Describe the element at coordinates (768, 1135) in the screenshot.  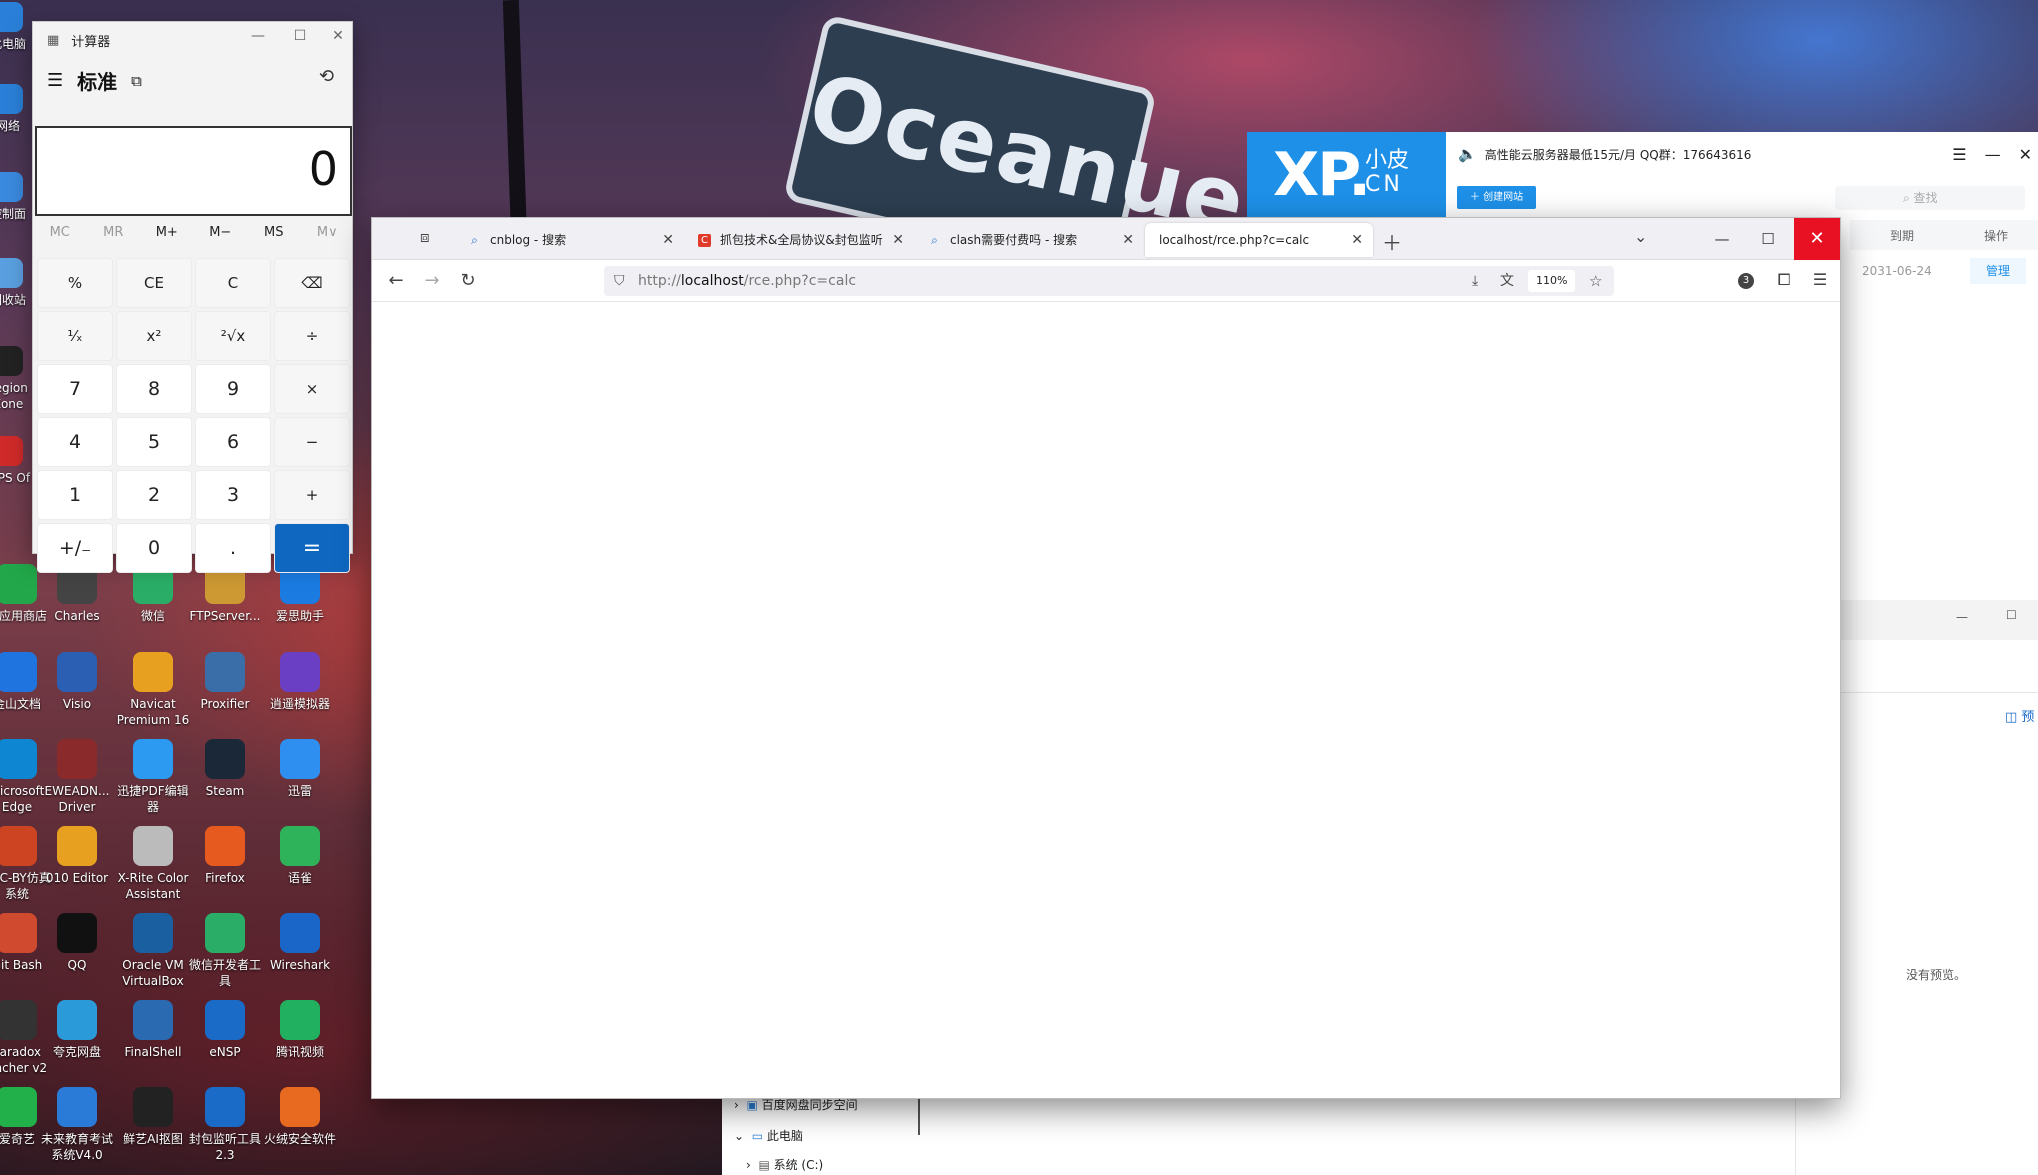
I see `tree-item-this-pc: ⌄ ▭ 此电脑` at that location.